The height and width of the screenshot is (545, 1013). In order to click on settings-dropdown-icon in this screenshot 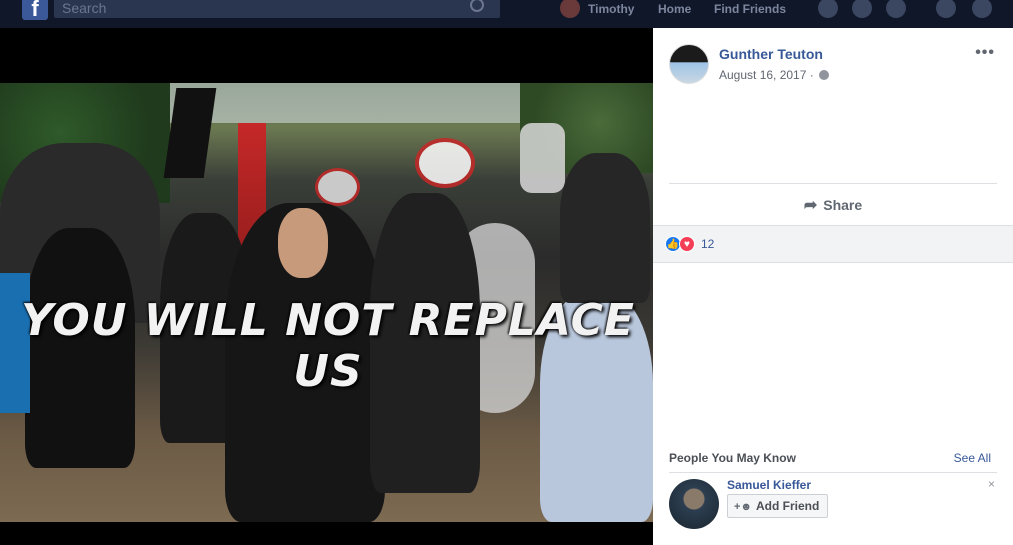, I will do `click(982, 9)`.